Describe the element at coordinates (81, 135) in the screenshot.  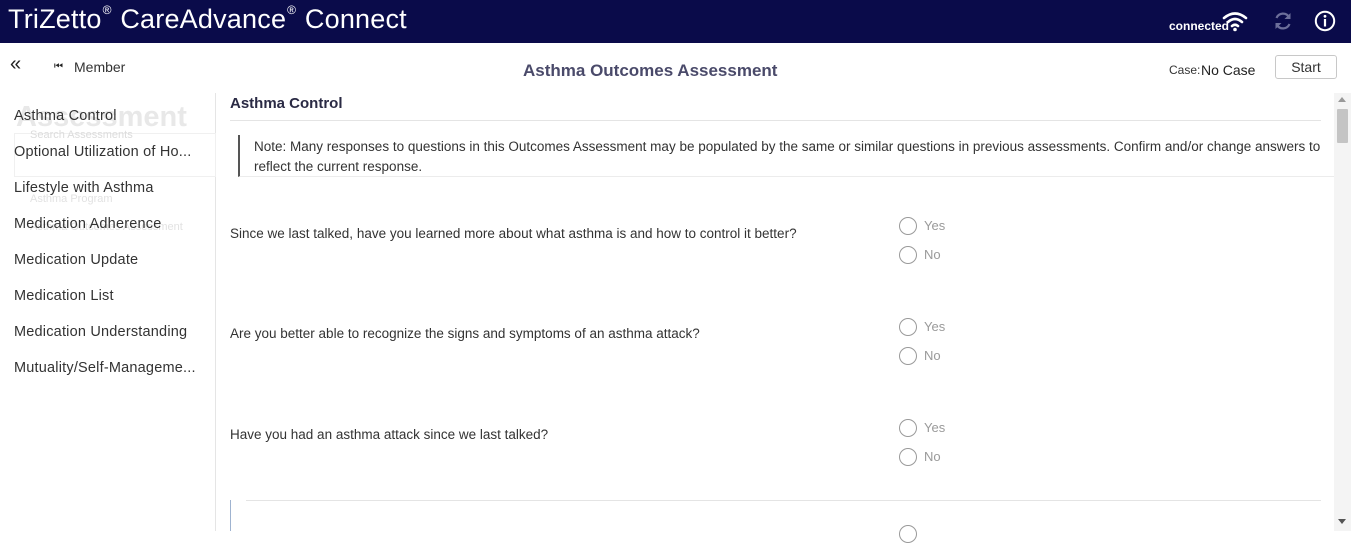
I see `ghost-search-text: Search Assessments` at that location.